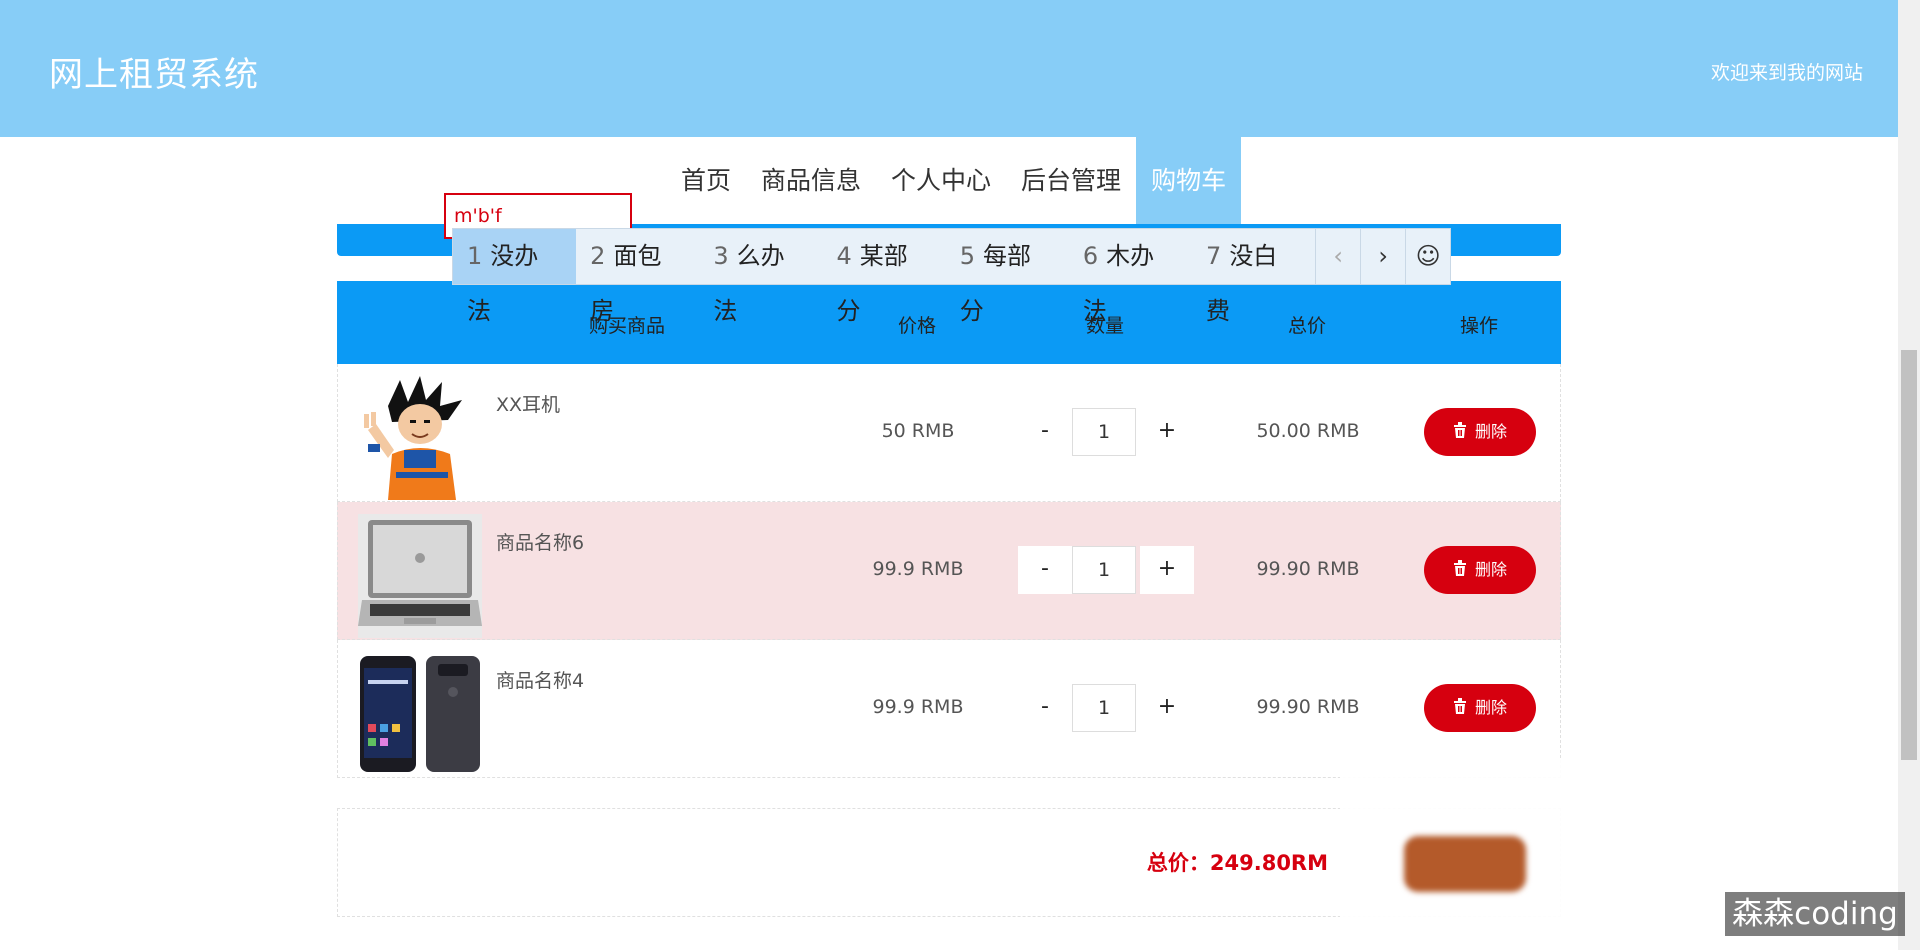 The height and width of the screenshot is (950, 1920). I want to click on ime-next-page-icon: ›, so click(1382, 256).